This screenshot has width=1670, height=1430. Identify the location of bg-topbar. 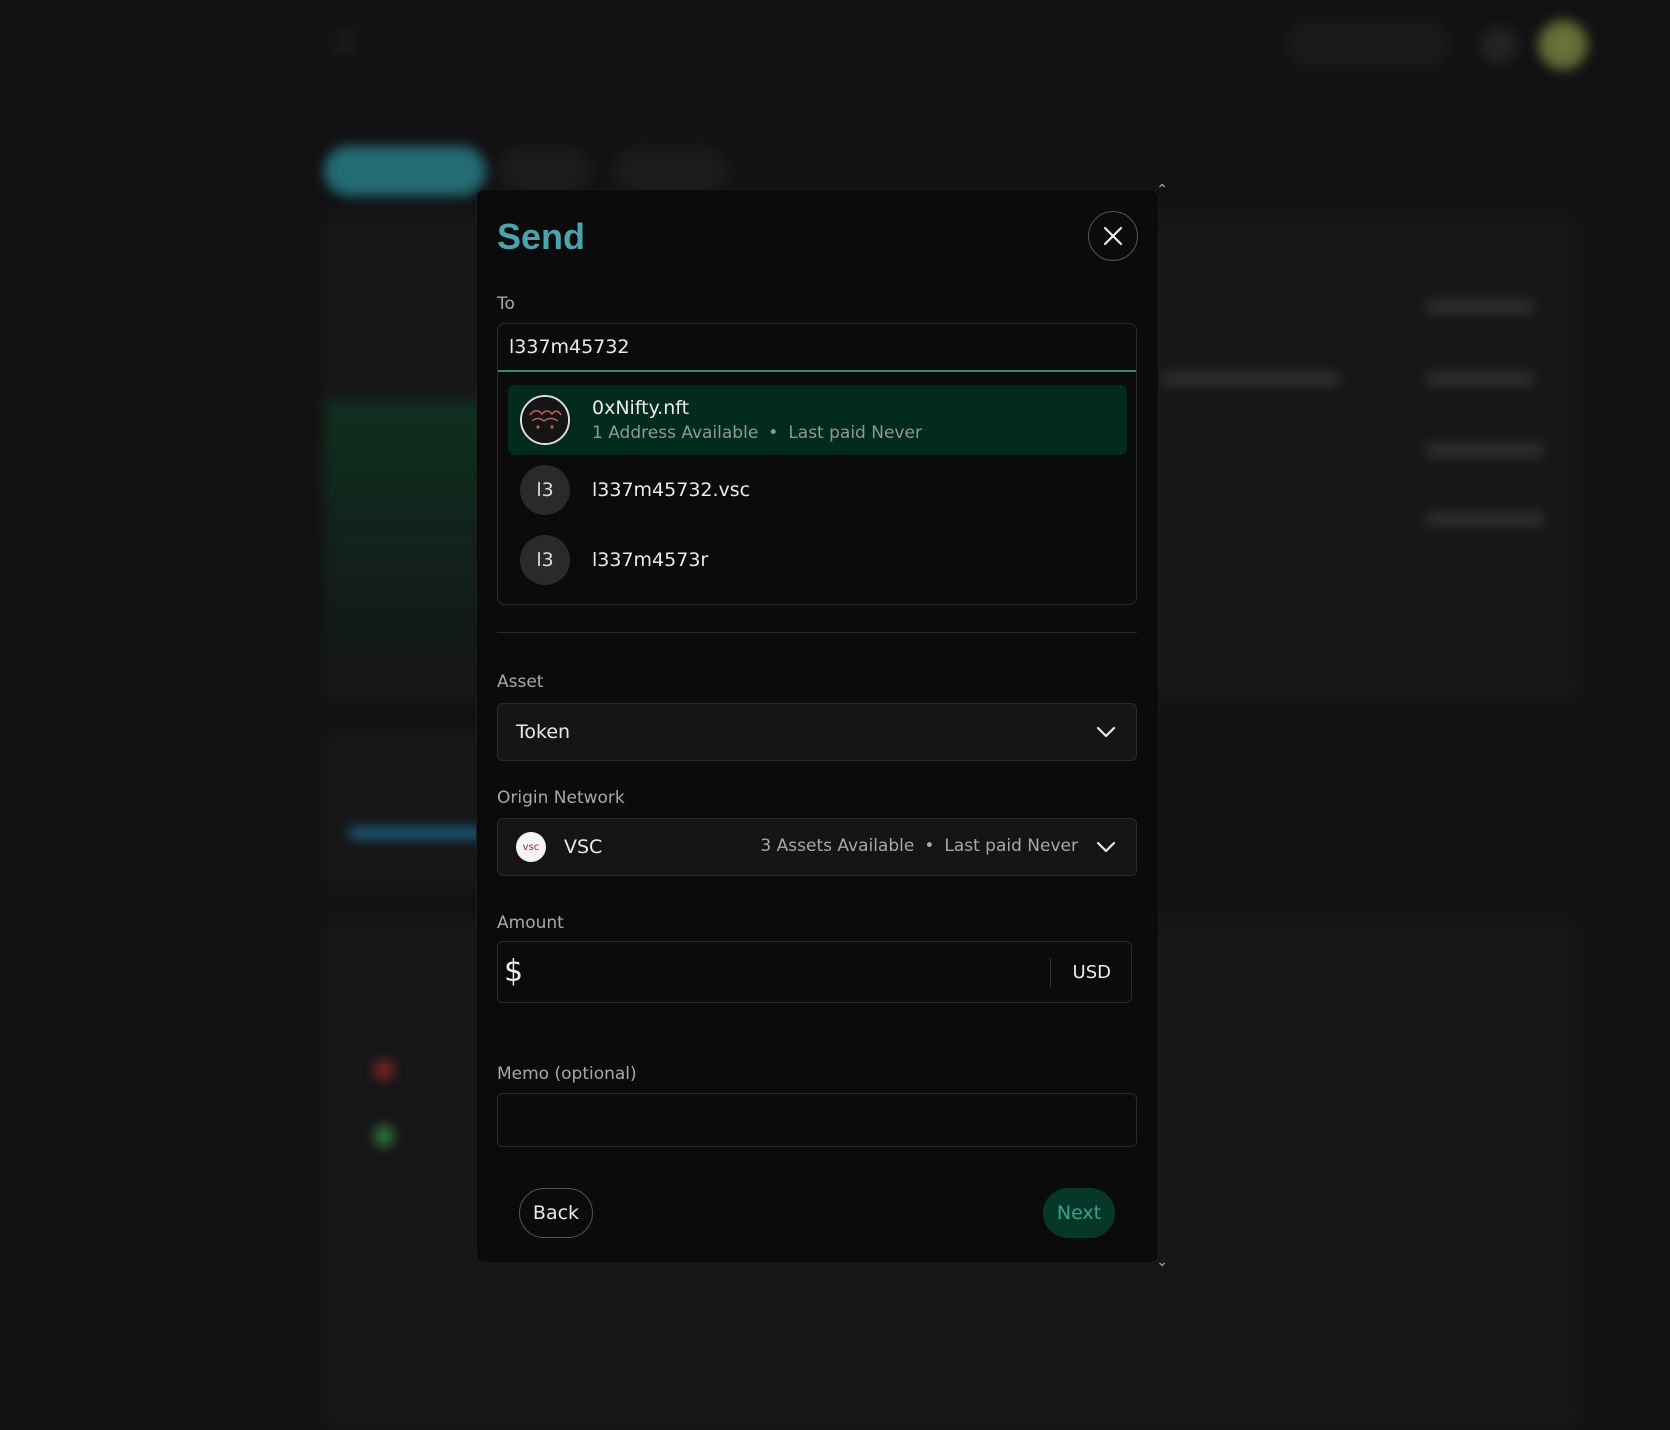
(955, 45).